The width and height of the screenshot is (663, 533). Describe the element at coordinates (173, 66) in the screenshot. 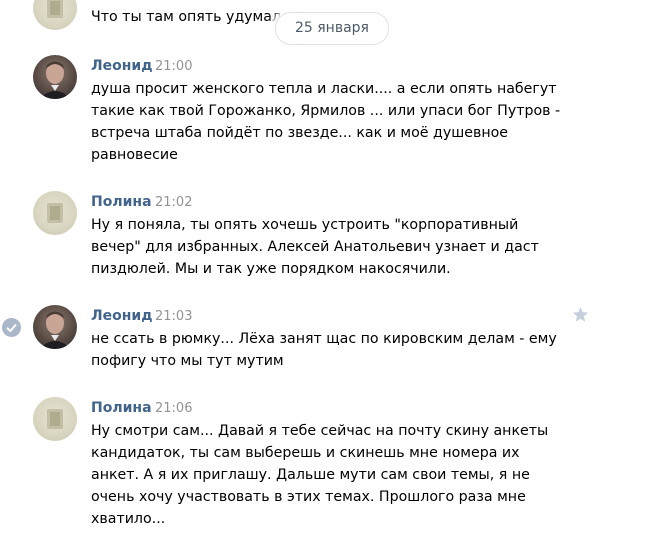

I see `message-time: 21:00` at that location.